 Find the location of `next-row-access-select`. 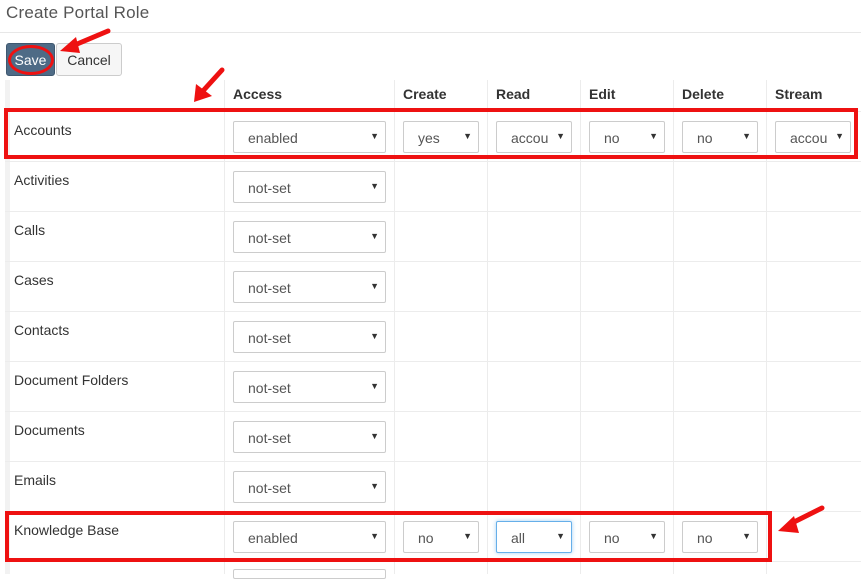

next-row-access-select is located at coordinates (309, 574).